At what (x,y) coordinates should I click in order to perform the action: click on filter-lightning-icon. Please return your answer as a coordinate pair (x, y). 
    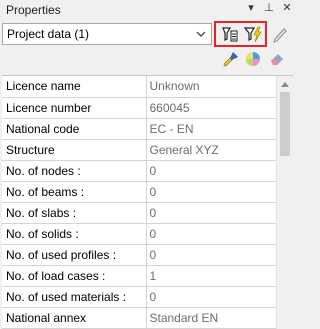
    Looking at the image, I should click on (253, 34).